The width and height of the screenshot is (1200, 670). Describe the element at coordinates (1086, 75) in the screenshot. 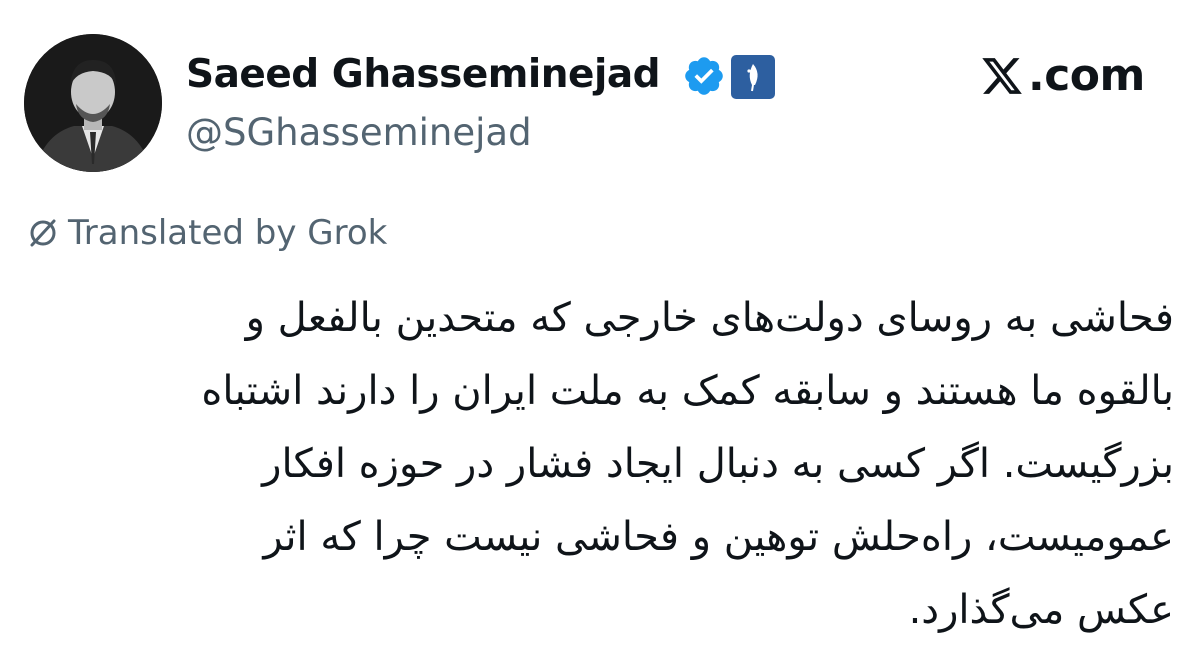

I see `source-domain: .com` at that location.